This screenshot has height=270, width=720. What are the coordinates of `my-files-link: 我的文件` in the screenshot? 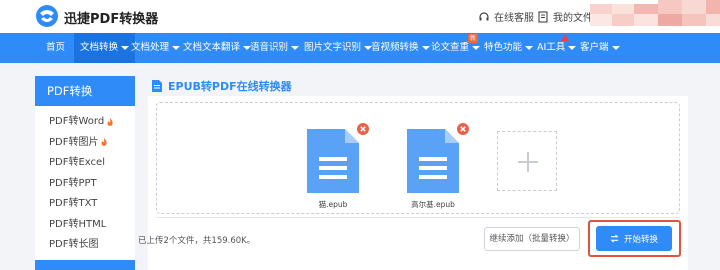 It's located at (565, 16).